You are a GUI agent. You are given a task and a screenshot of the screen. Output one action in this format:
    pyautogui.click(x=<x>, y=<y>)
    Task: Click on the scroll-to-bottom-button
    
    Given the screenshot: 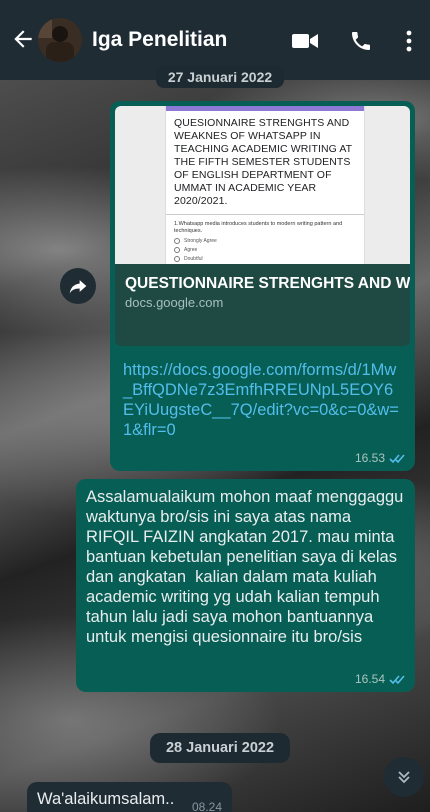 What is the action you would take?
    pyautogui.click(x=404, y=777)
    